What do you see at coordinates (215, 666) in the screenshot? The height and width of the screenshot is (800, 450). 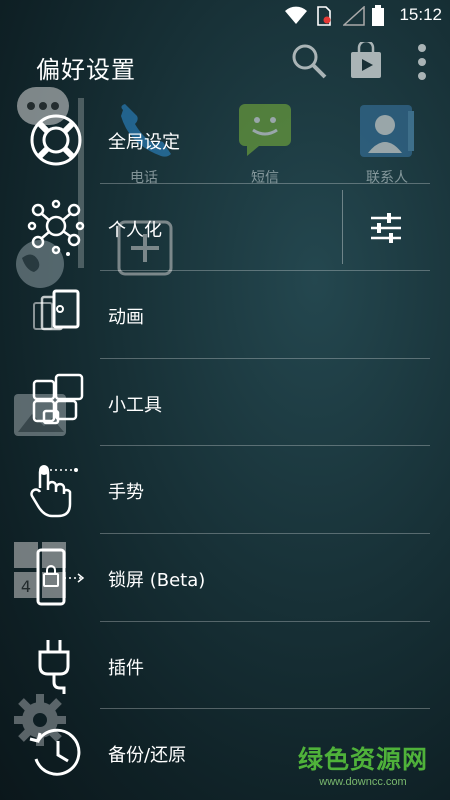 I see `menu-item-plugins: 插件` at bounding box center [215, 666].